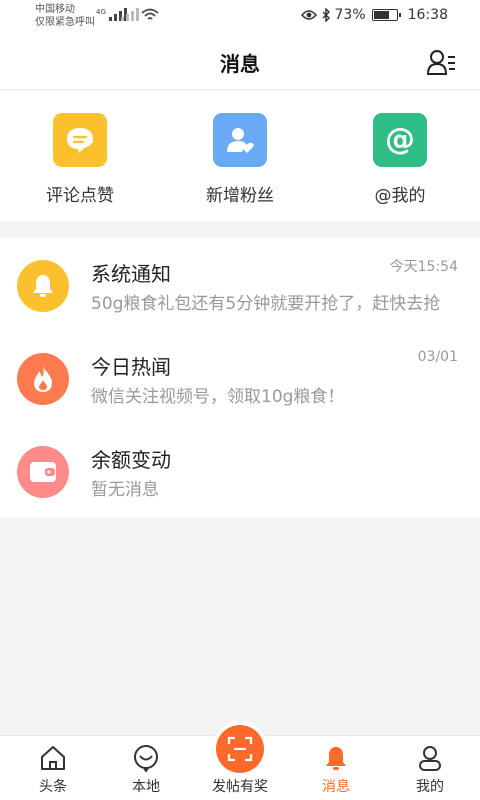 This screenshot has height=800, width=480. I want to click on wallet-icon, so click(43, 472).